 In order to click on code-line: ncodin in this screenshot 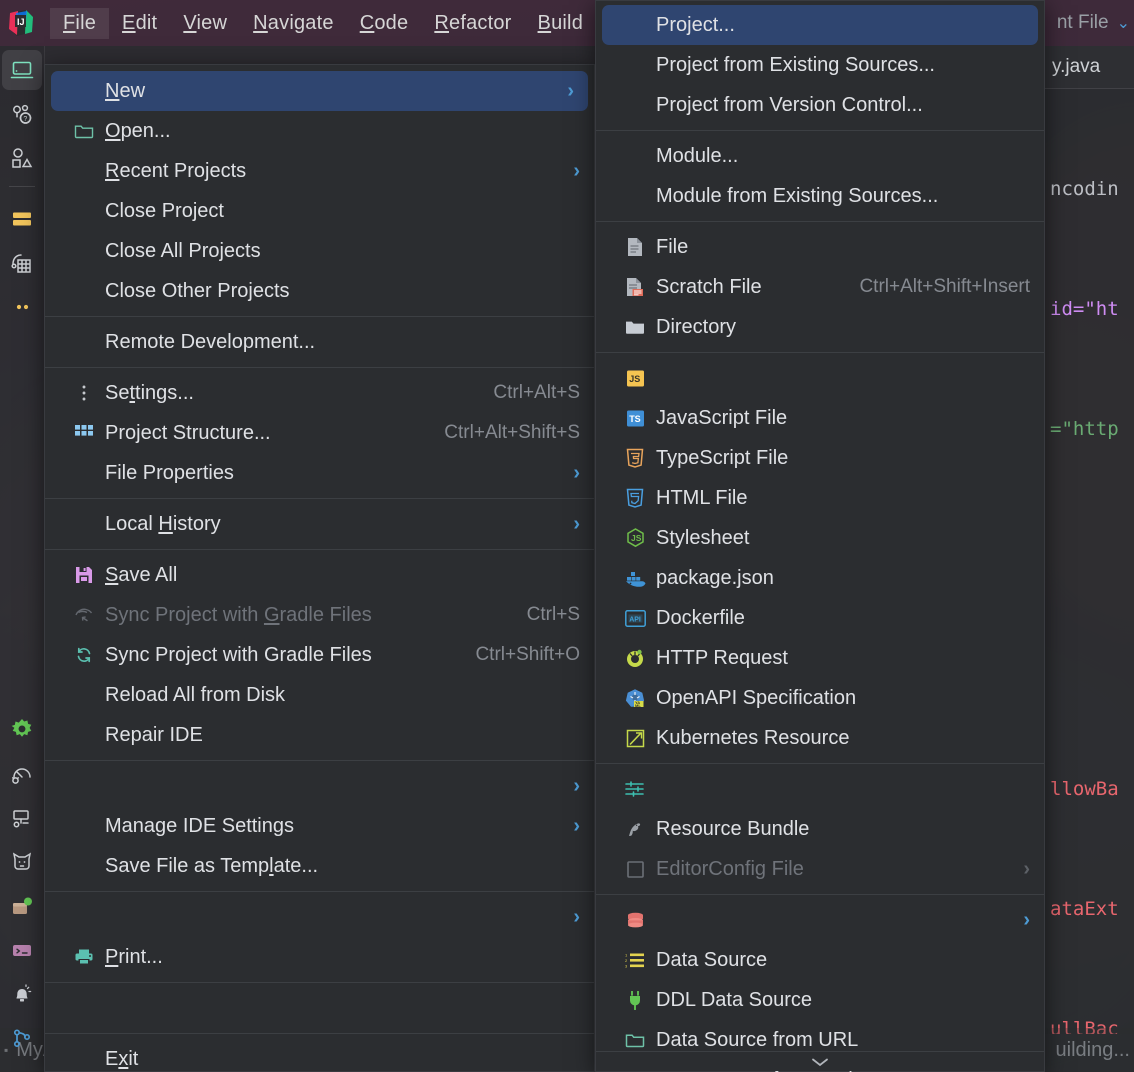, I will do `click(1084, 189)`.